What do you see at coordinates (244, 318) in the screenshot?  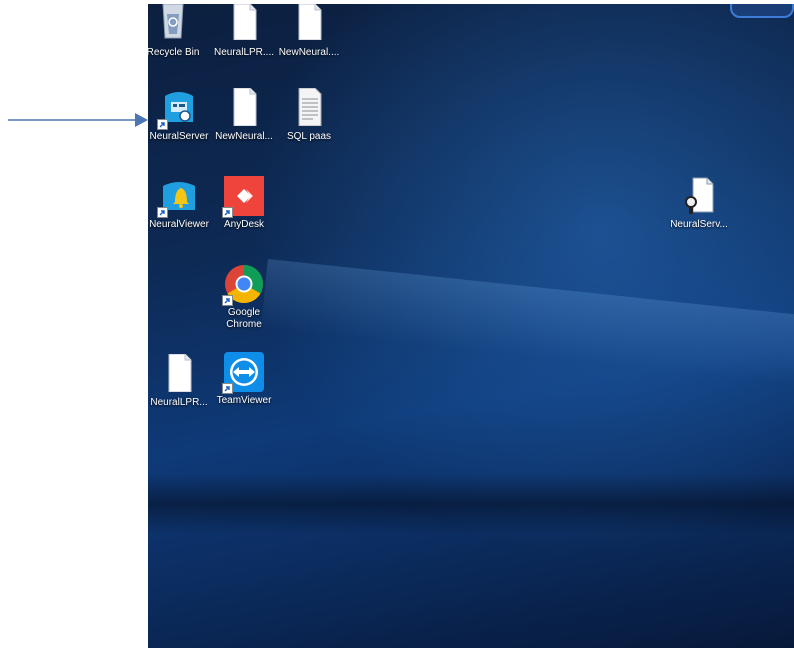 I see `icon-label: Google Chrome` at bounding box center [244, 318].